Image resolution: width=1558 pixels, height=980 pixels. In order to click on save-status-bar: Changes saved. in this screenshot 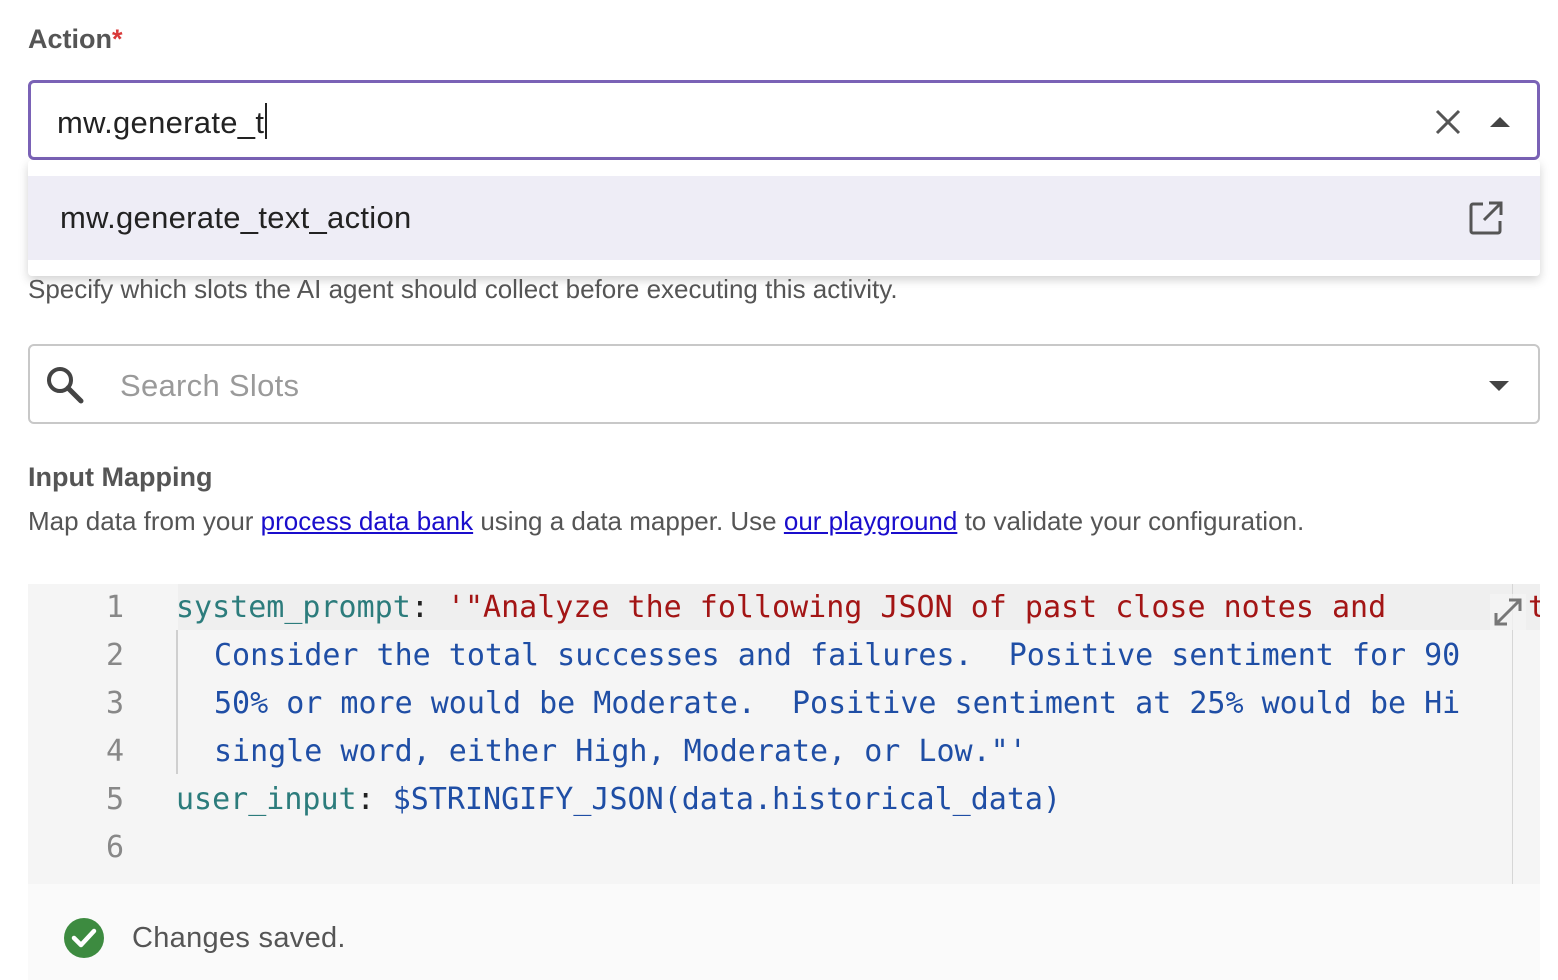, I will do `click(784, 932)`.